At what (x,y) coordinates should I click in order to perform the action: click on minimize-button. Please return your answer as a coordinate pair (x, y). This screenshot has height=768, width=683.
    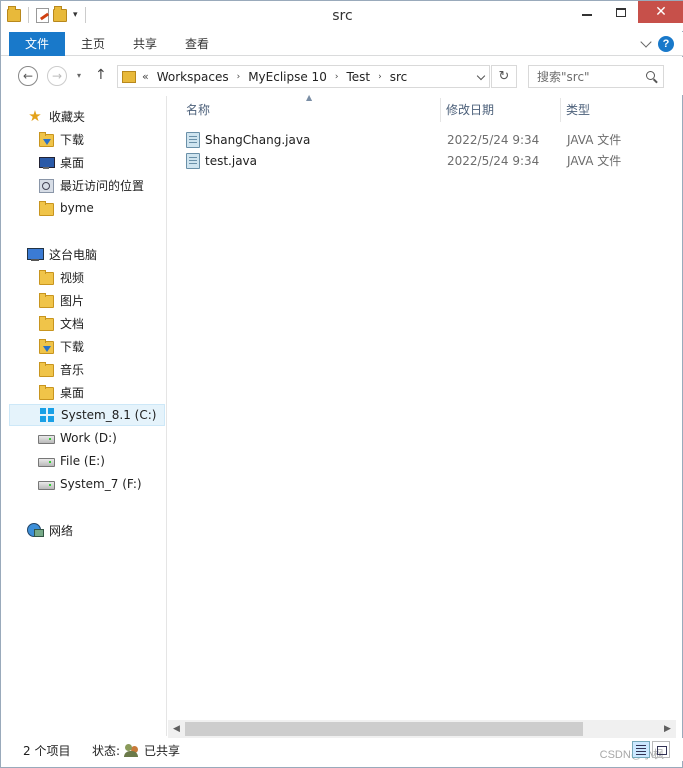
    Looking at the image, I should click on (587, 12).